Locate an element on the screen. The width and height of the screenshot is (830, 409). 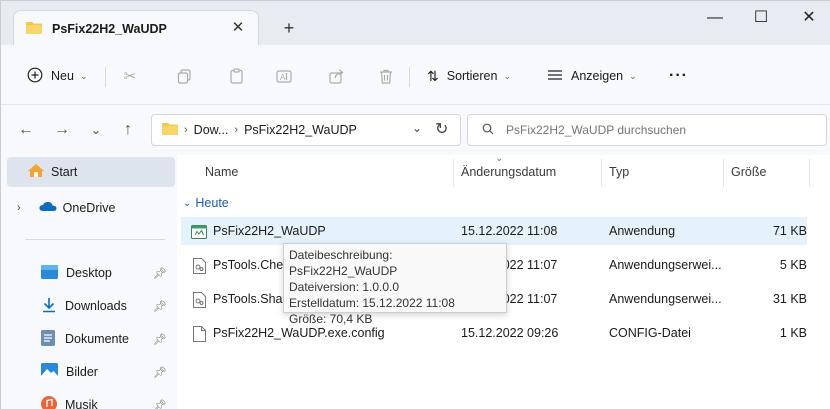
cut-icon: ✂ is located at coordinates (130, 76).